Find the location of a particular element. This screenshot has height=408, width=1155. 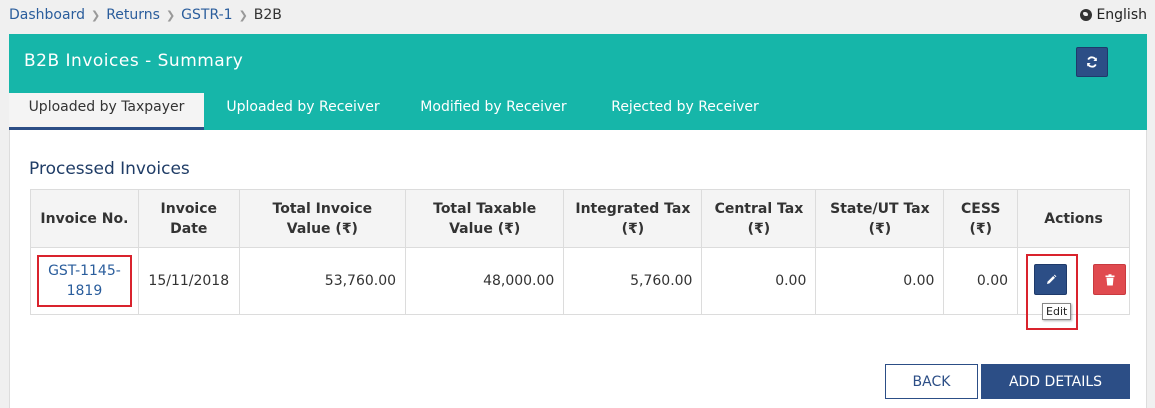

invoice-link-line: 1819 is located at coordinates (84, 291).